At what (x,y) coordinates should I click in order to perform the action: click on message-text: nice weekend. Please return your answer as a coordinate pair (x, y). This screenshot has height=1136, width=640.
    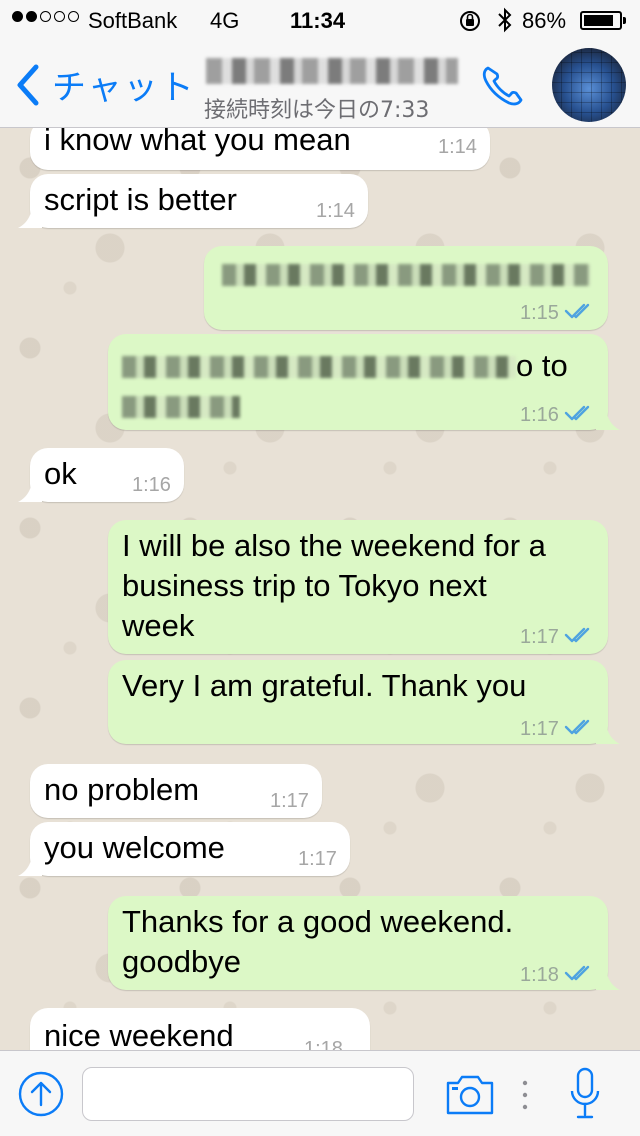
    Looking at the image, I should click on (139, 1034).